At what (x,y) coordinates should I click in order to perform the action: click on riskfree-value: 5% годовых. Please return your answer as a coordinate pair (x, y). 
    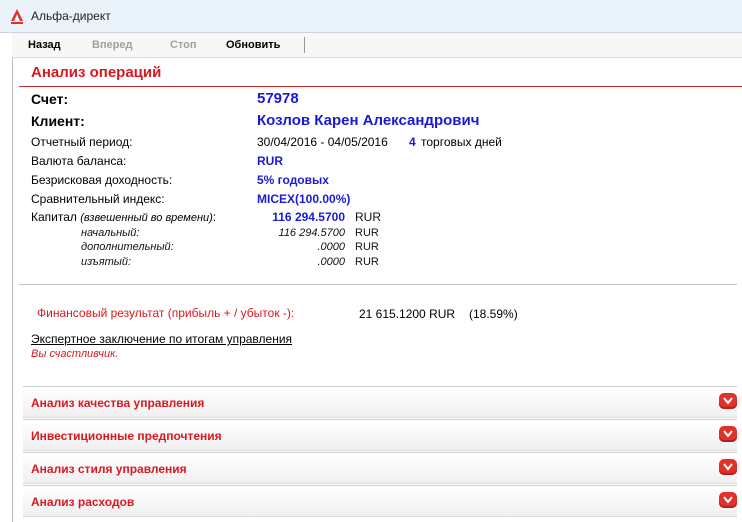
    Looking at the image, I should click on (293, 180).